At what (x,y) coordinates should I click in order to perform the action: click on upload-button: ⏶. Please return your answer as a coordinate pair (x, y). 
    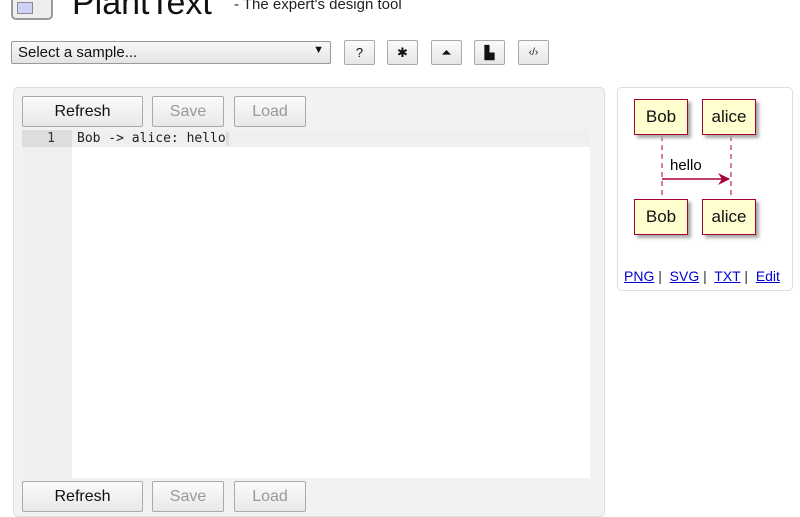
    Looking at the image, I should click on (446, 52).